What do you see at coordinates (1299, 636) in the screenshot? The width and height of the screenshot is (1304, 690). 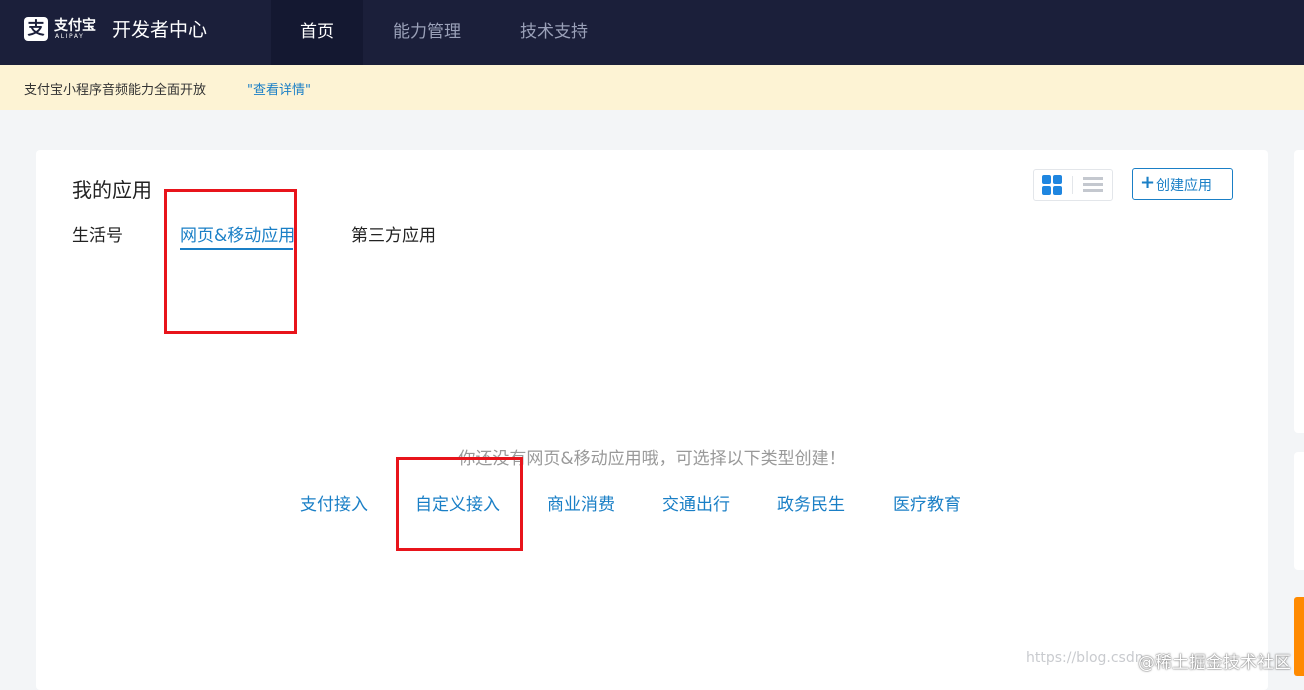 I see `feedback-side-tab` at bounding box center [1299, 636].